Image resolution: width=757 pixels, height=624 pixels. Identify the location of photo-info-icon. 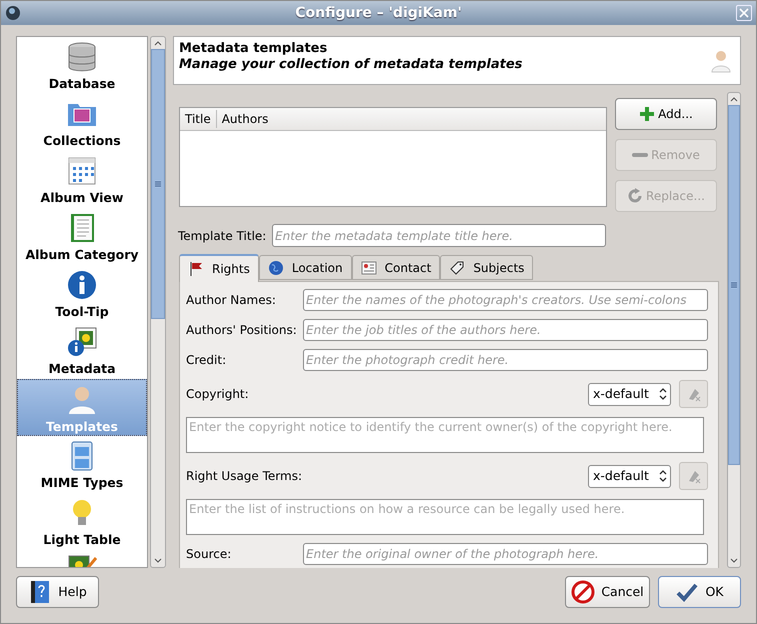
(82, 342).